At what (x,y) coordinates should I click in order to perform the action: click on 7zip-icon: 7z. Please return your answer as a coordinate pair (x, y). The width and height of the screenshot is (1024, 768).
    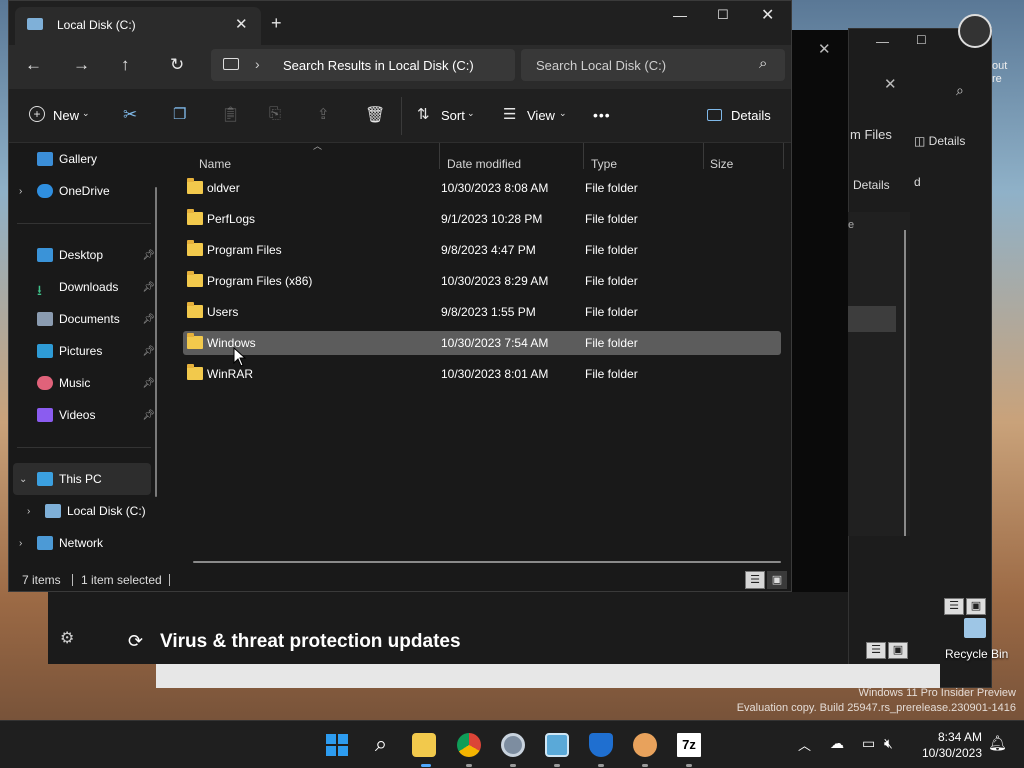
    Looking at the image, I should click on (689, 745).